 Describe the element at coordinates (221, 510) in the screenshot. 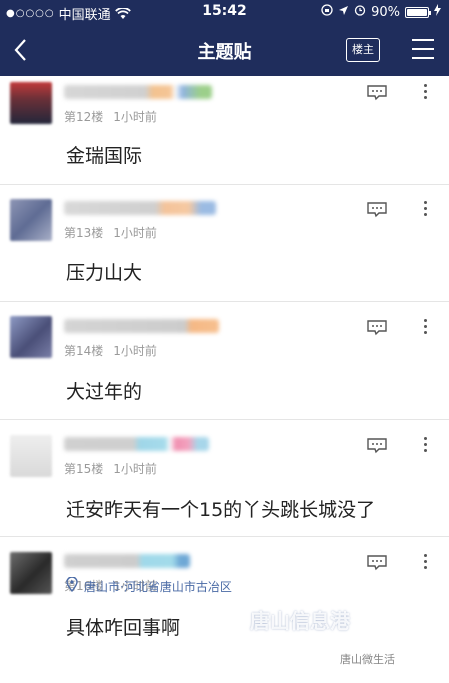

I see `post-content: 迁安昨天有一个15的丫头跳长城没了` at that location.